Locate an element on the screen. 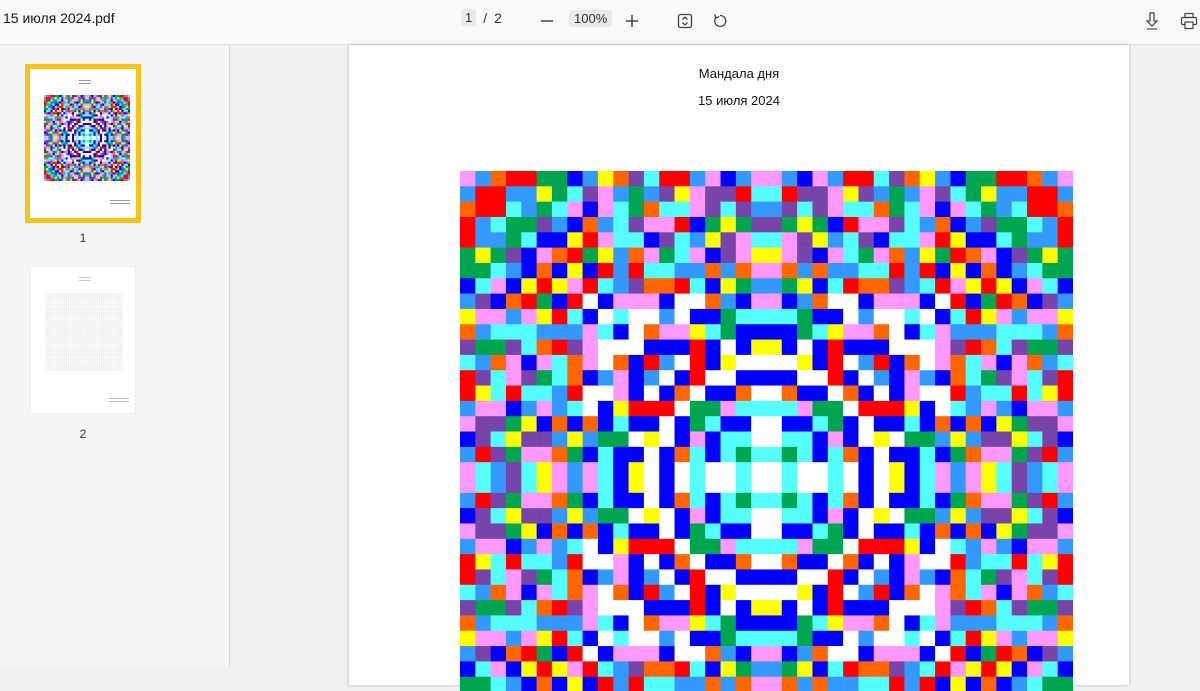  plus-icon is located at coordinates (632, 21).